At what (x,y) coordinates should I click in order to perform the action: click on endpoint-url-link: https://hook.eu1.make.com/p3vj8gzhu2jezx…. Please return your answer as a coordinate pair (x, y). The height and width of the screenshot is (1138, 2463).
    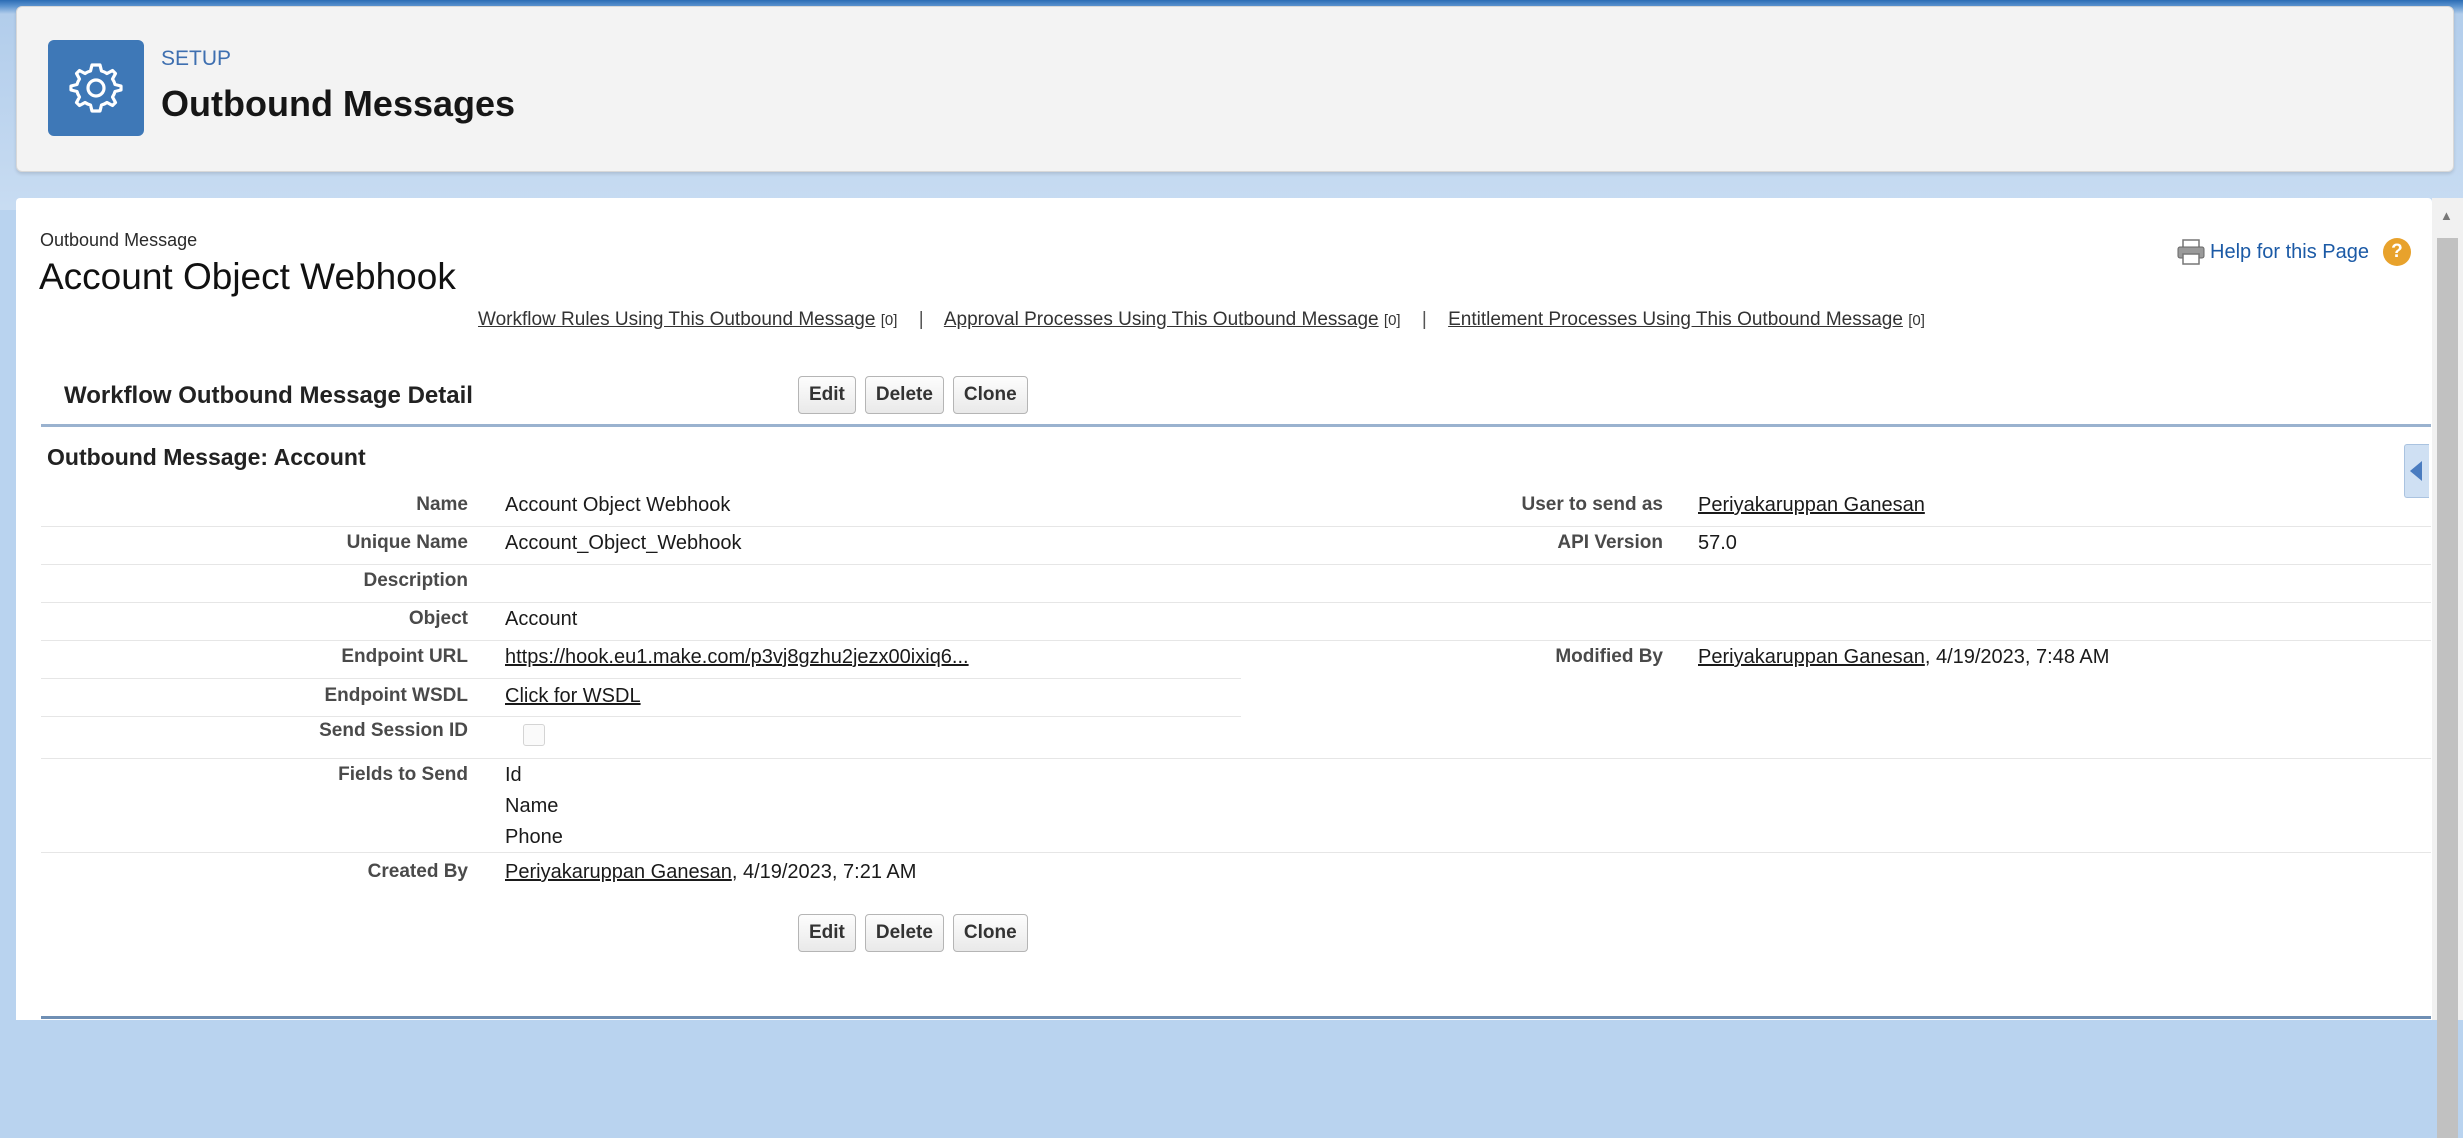
    Looking at the image, I should click on (737, 657).